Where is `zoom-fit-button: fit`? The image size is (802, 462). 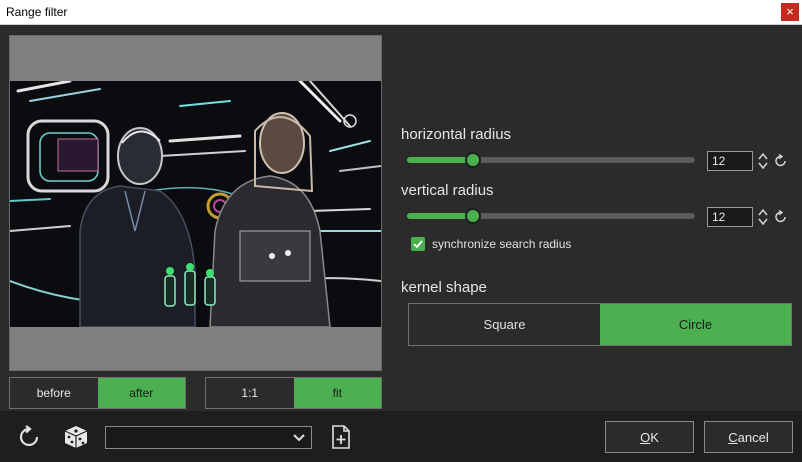
zoom-fit-button: fit is located at coordinates (337, 393).